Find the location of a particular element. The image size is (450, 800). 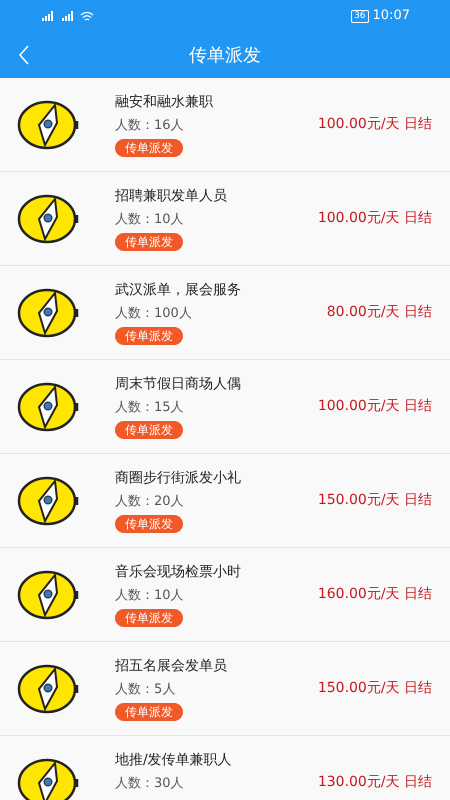

job-title: 商圈步行街派发小礼 is located at coordinates (178, 478).